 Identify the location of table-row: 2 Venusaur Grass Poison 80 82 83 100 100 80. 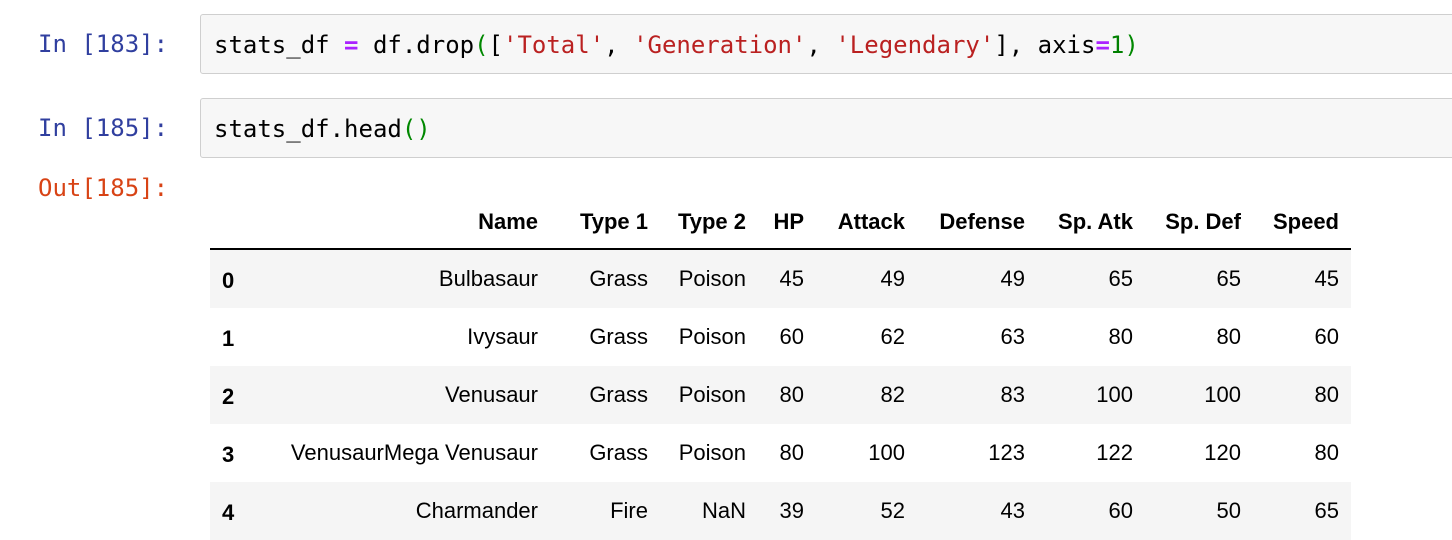
(780, 395).